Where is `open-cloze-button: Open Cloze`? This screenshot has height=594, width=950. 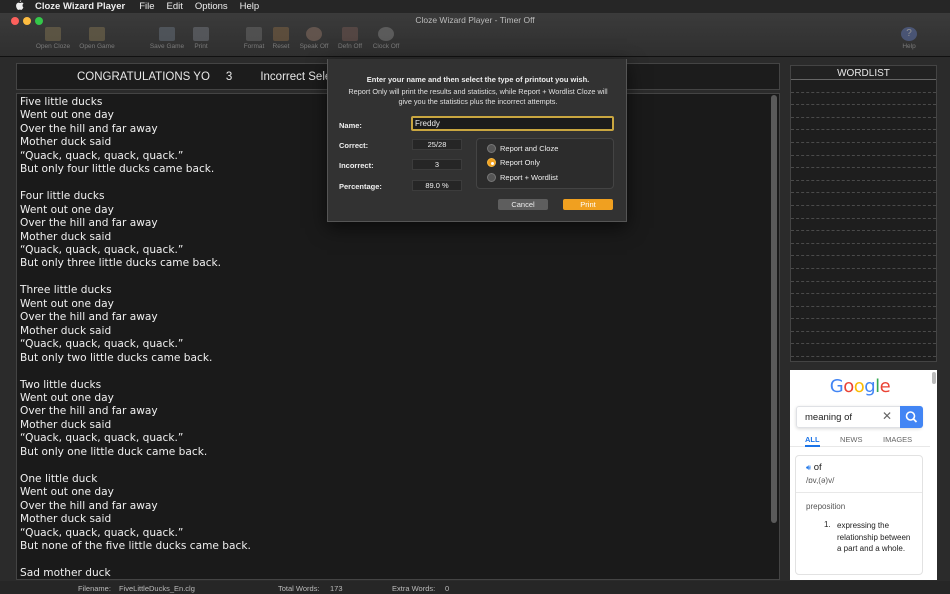
open-cloze-button: Open Cloze is located at coordinates (53, 42).